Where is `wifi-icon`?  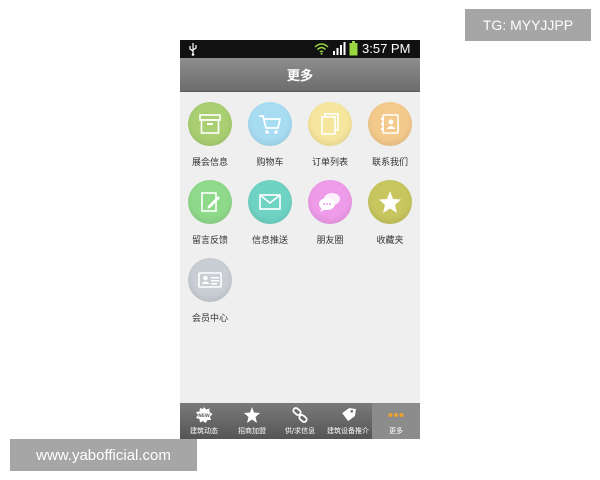 wifi-icon is located at coordinates (321, 49).